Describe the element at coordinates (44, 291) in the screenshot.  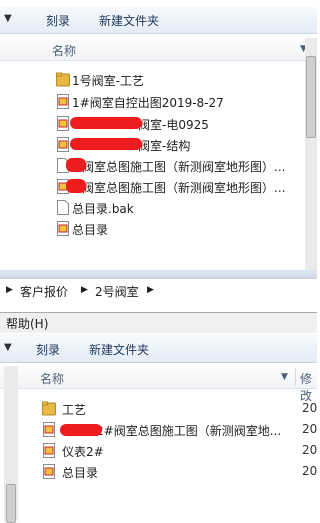
I see `breadcrumb-item: 客户报价` at that location.